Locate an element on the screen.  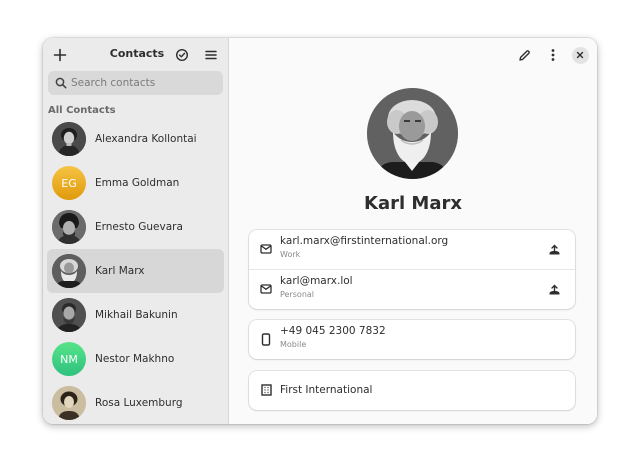
avatar: EG is located at coordinates (69, 183).